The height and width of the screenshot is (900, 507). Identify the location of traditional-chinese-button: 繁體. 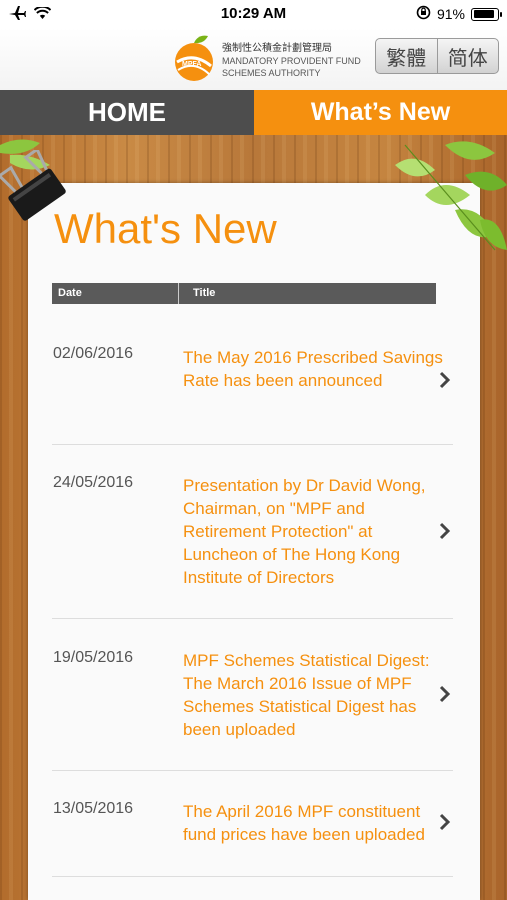
(406, 56).